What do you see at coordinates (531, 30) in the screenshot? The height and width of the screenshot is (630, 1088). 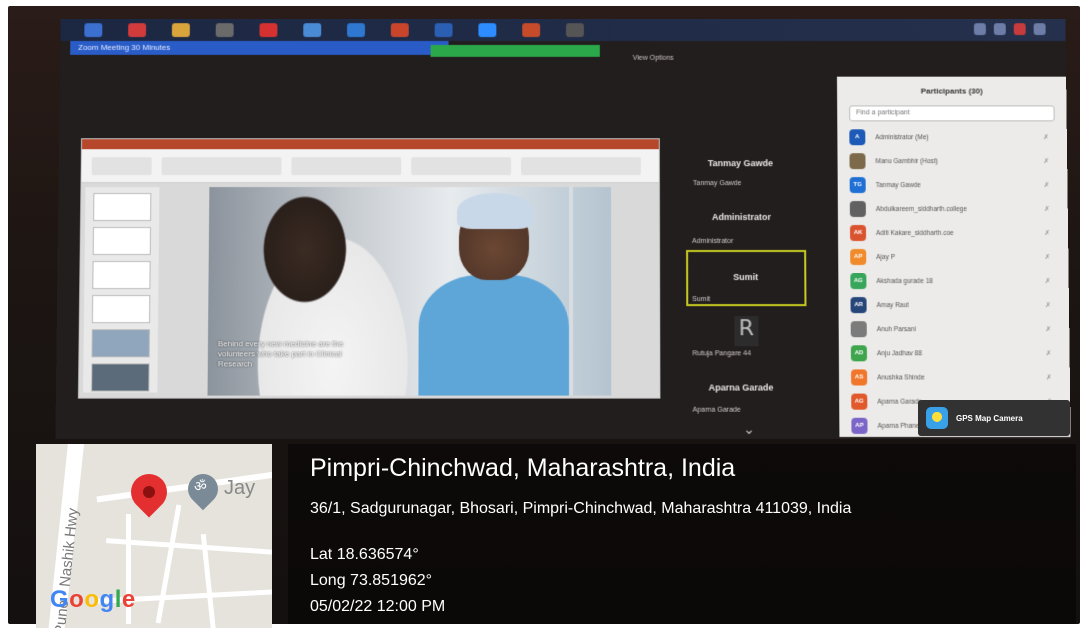 I see `powerpoint-icon` at bounding box center [531, 30].